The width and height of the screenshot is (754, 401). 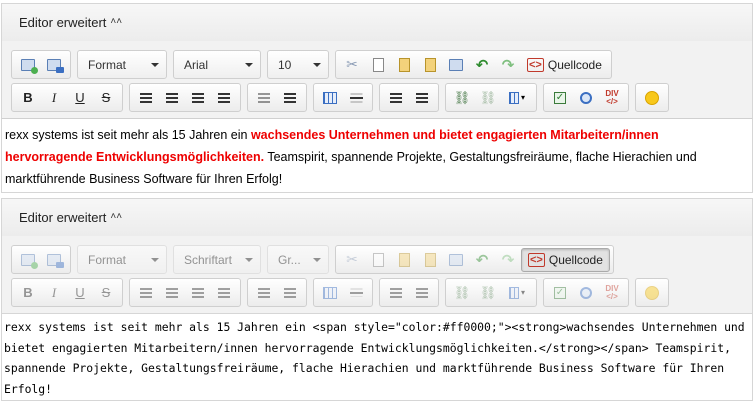 I want to click on horizontal-rule-icon, so click(x=356, y=292).